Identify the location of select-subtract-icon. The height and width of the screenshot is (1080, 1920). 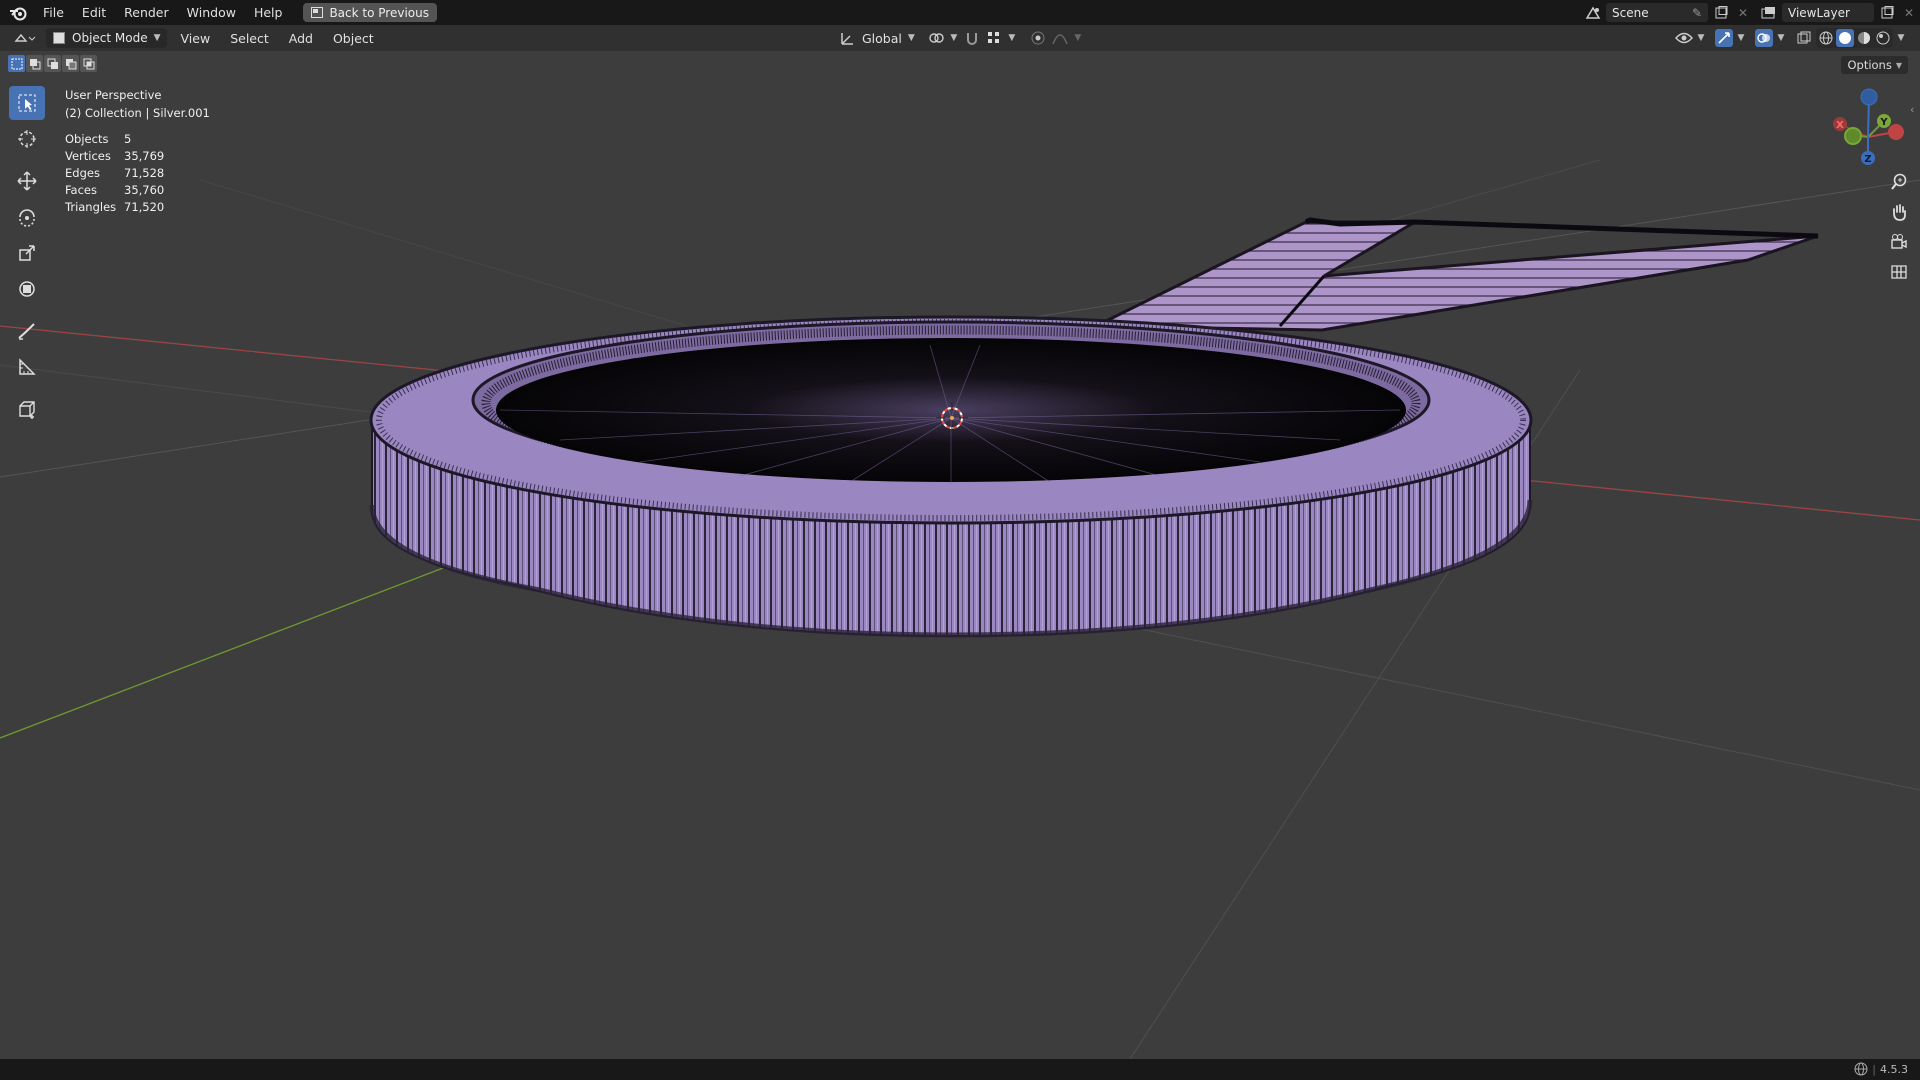
(52, 63).